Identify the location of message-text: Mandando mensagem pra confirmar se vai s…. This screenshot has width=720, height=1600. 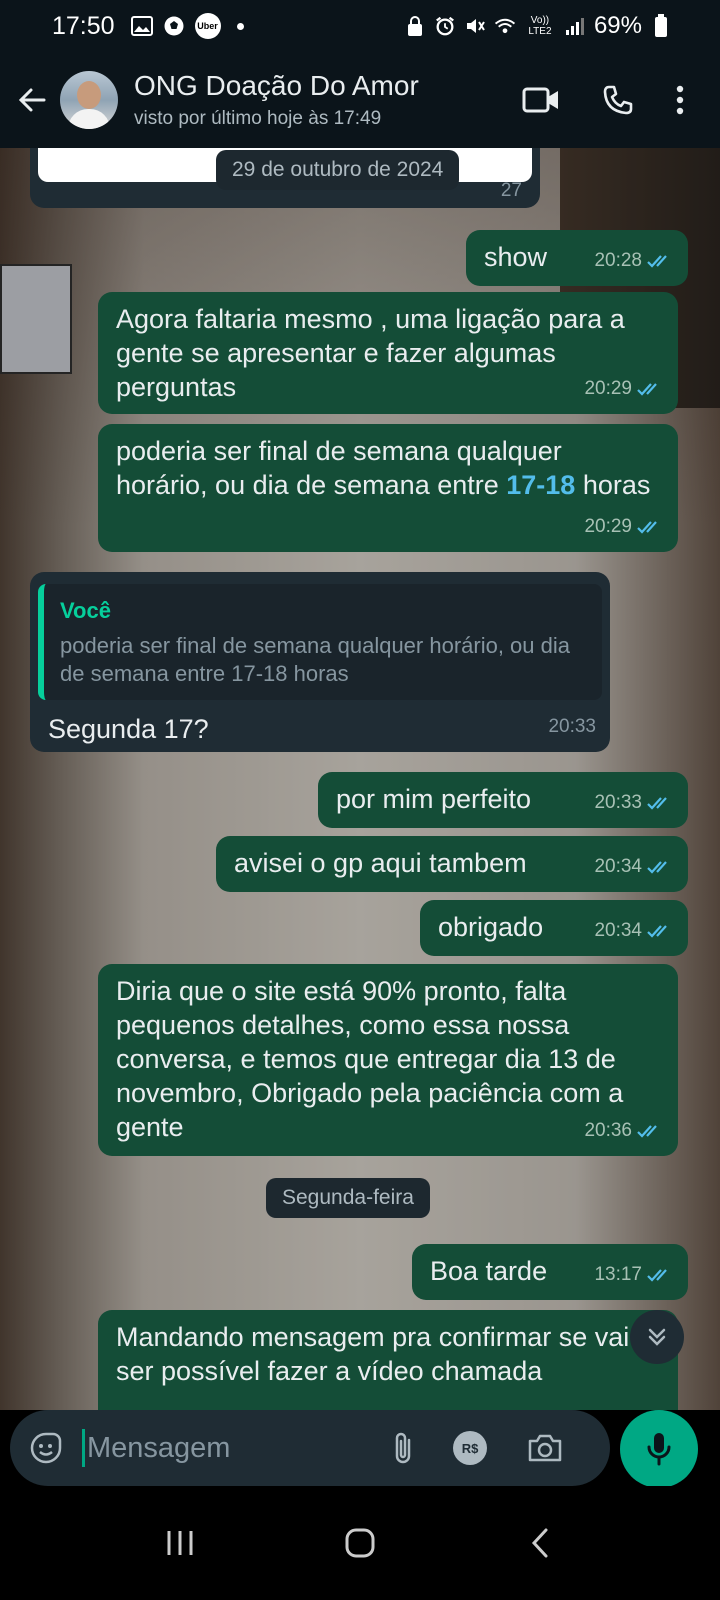
(373, 1354).